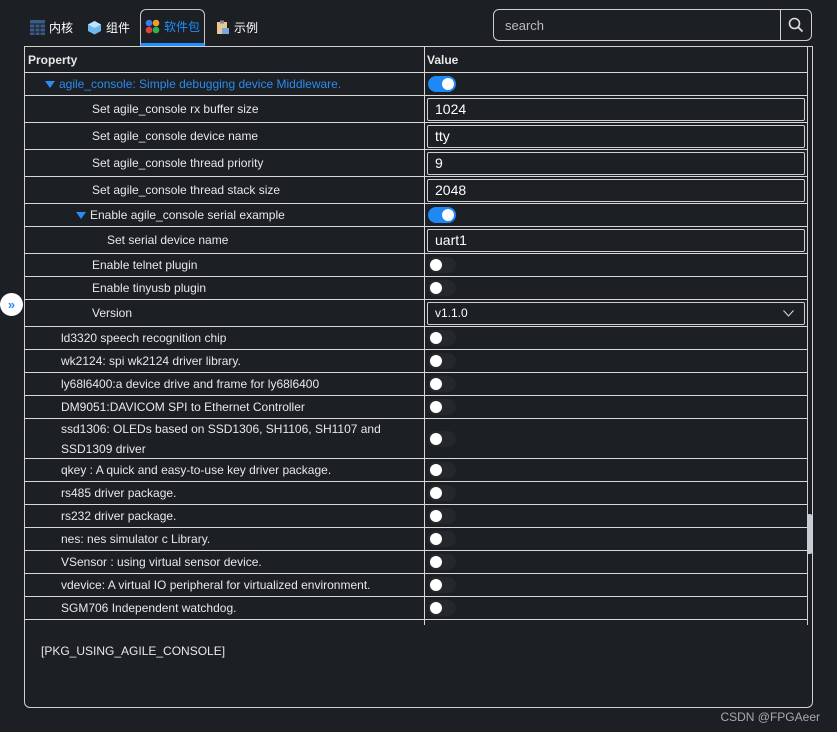 This screenshot has height=732, width=837. I want to click on table-row: Set agile_console rx buffer size 1024, so click(416, 109).